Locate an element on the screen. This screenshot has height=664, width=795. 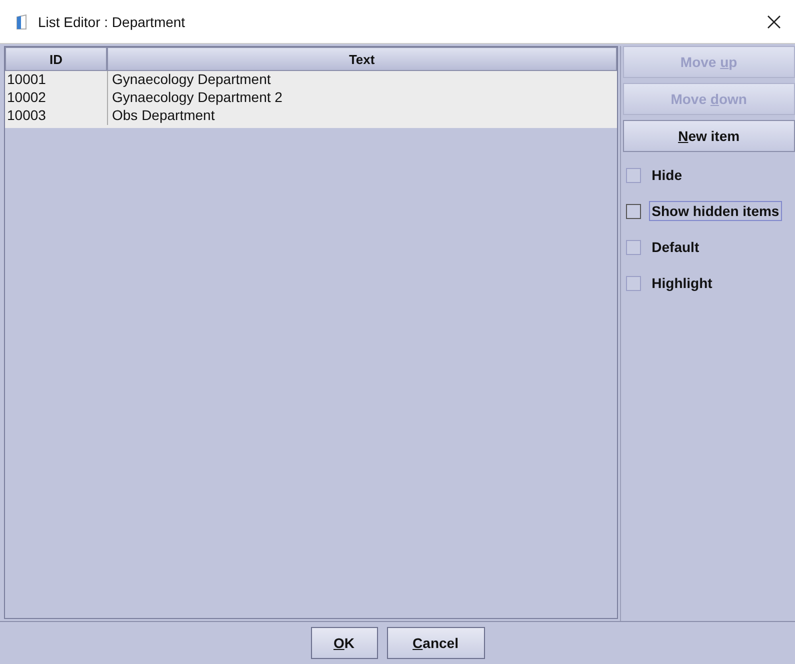
column-header: ID is located at coordinates (56, 59).